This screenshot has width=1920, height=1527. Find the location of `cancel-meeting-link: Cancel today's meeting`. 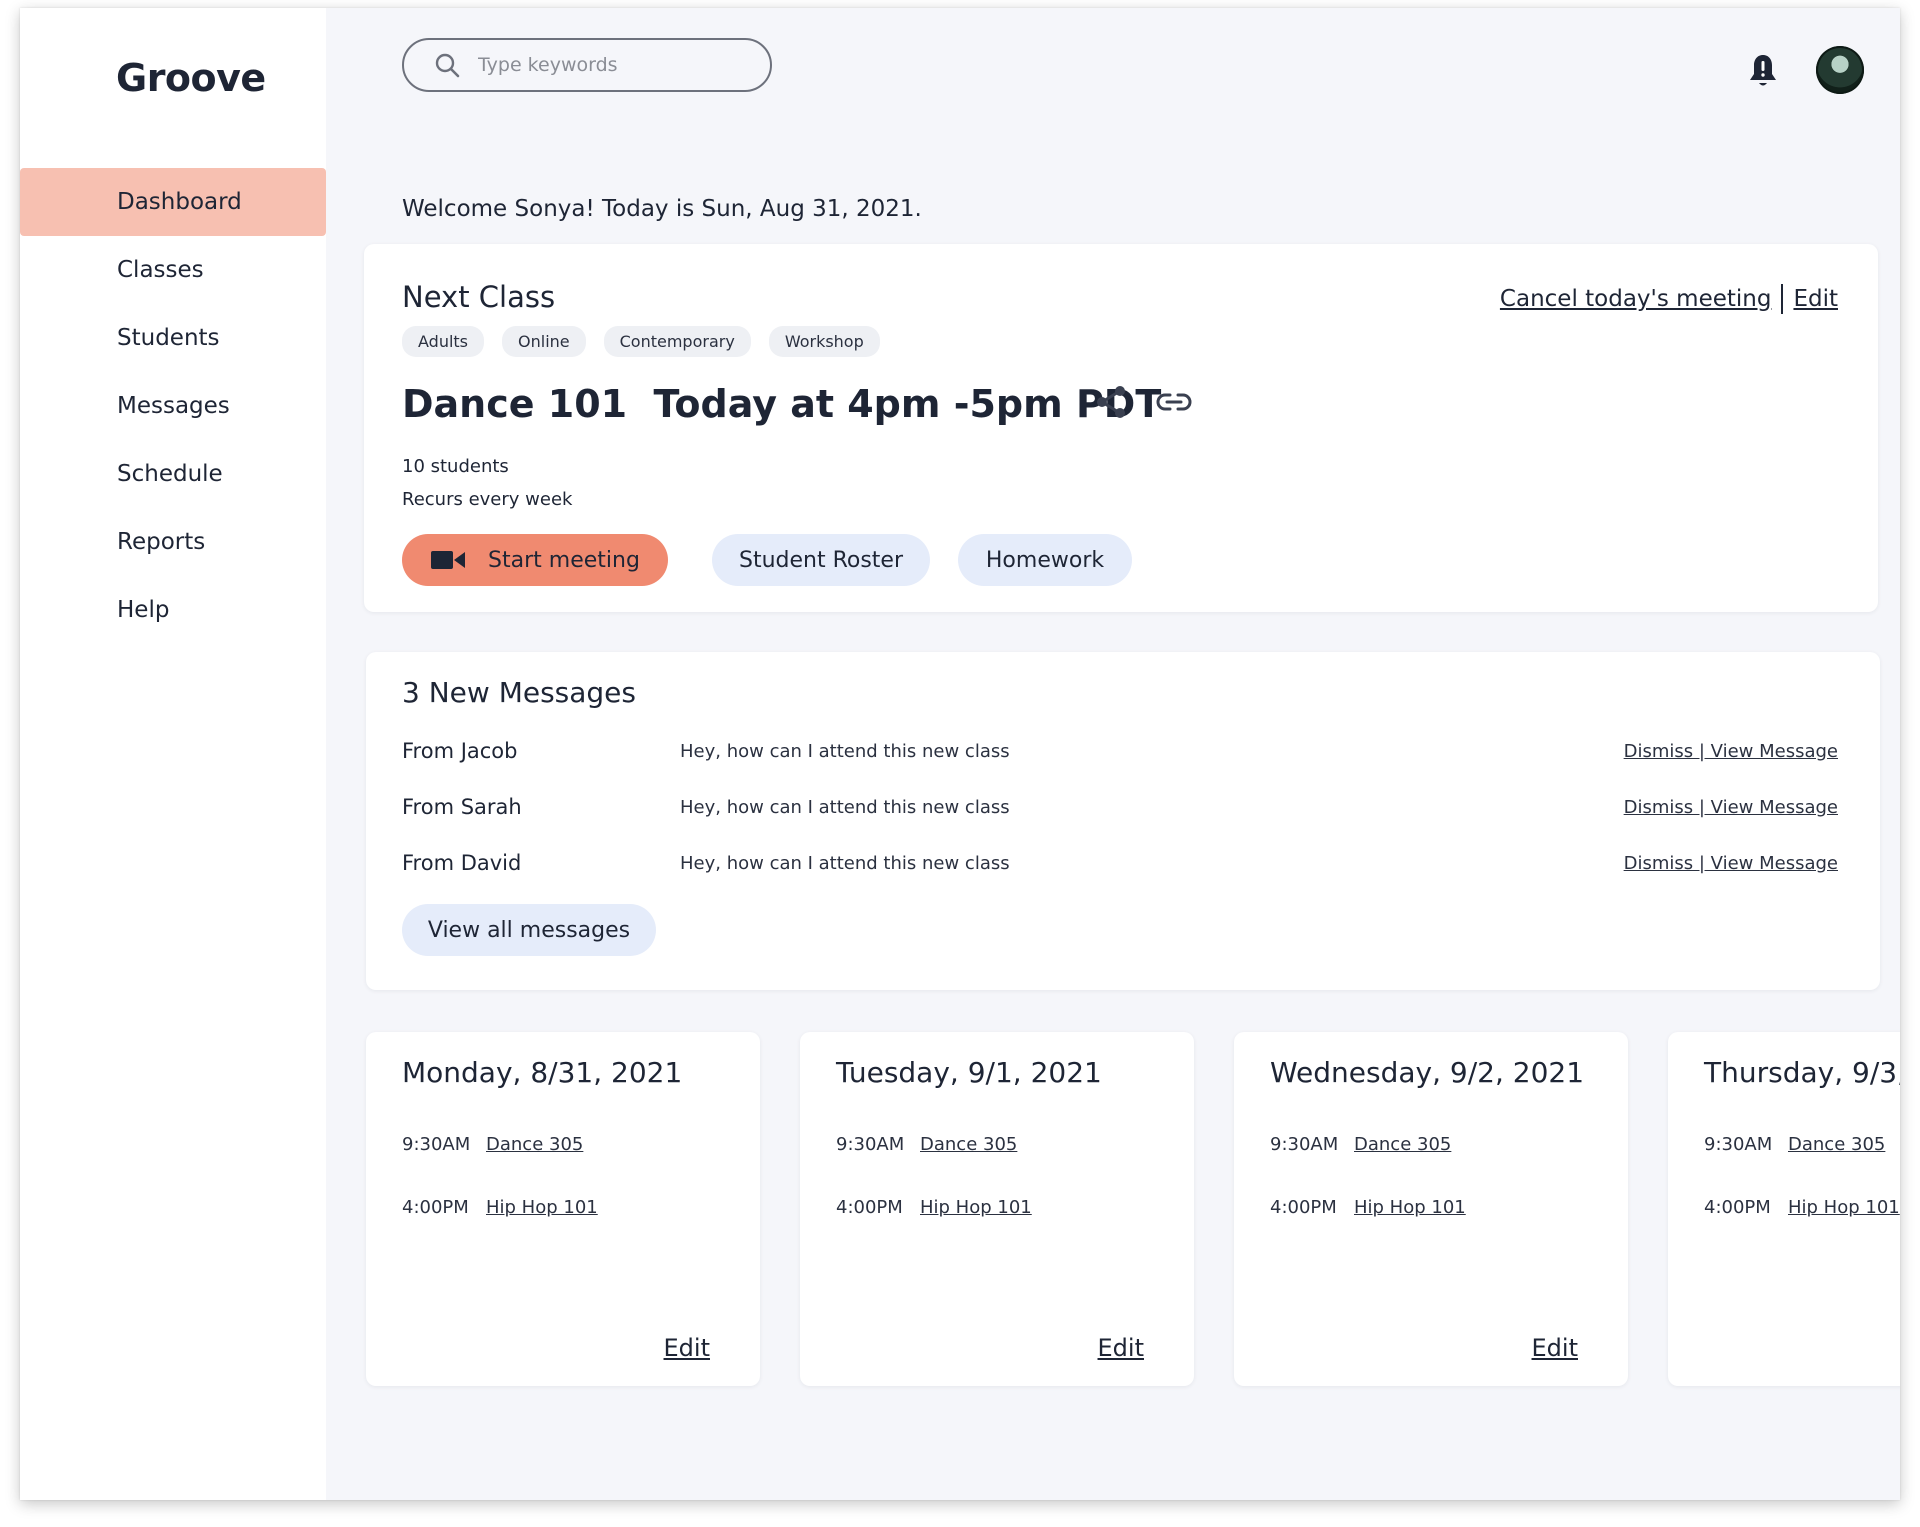

cancel-meeting-link: Cancel today's meeting is located at coordinates (1636, 299).